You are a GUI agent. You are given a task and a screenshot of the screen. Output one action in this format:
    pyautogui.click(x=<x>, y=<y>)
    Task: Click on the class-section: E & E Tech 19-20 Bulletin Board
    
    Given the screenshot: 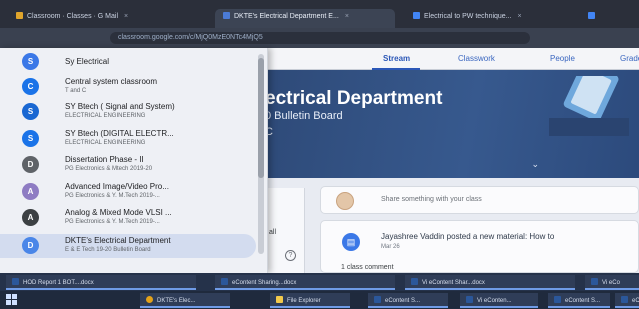 What is the action you would take?
    pyautogui.click(x=108, y=250)
    